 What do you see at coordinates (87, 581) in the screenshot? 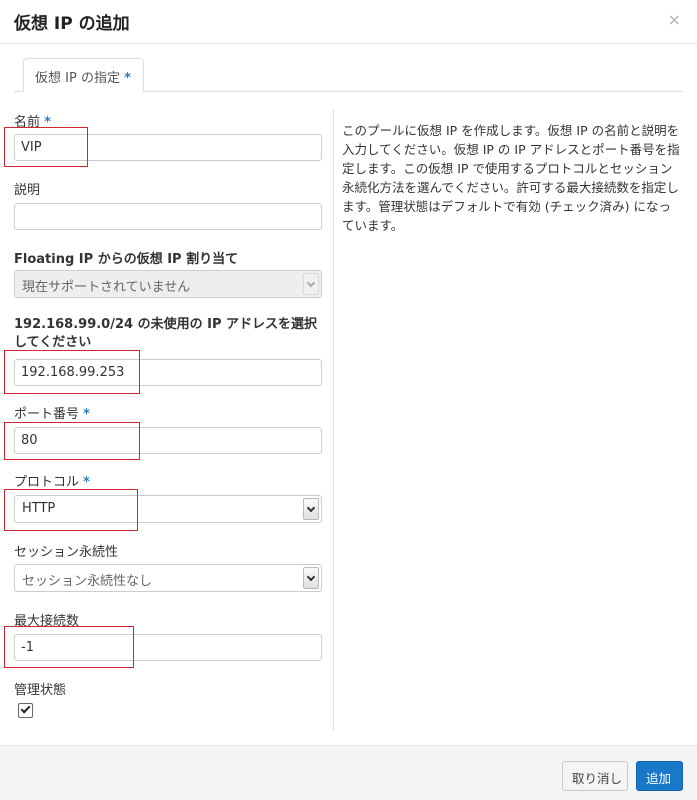
I see `session-persistence-value: セッション永続性なし` at bounding box center [87, 581].